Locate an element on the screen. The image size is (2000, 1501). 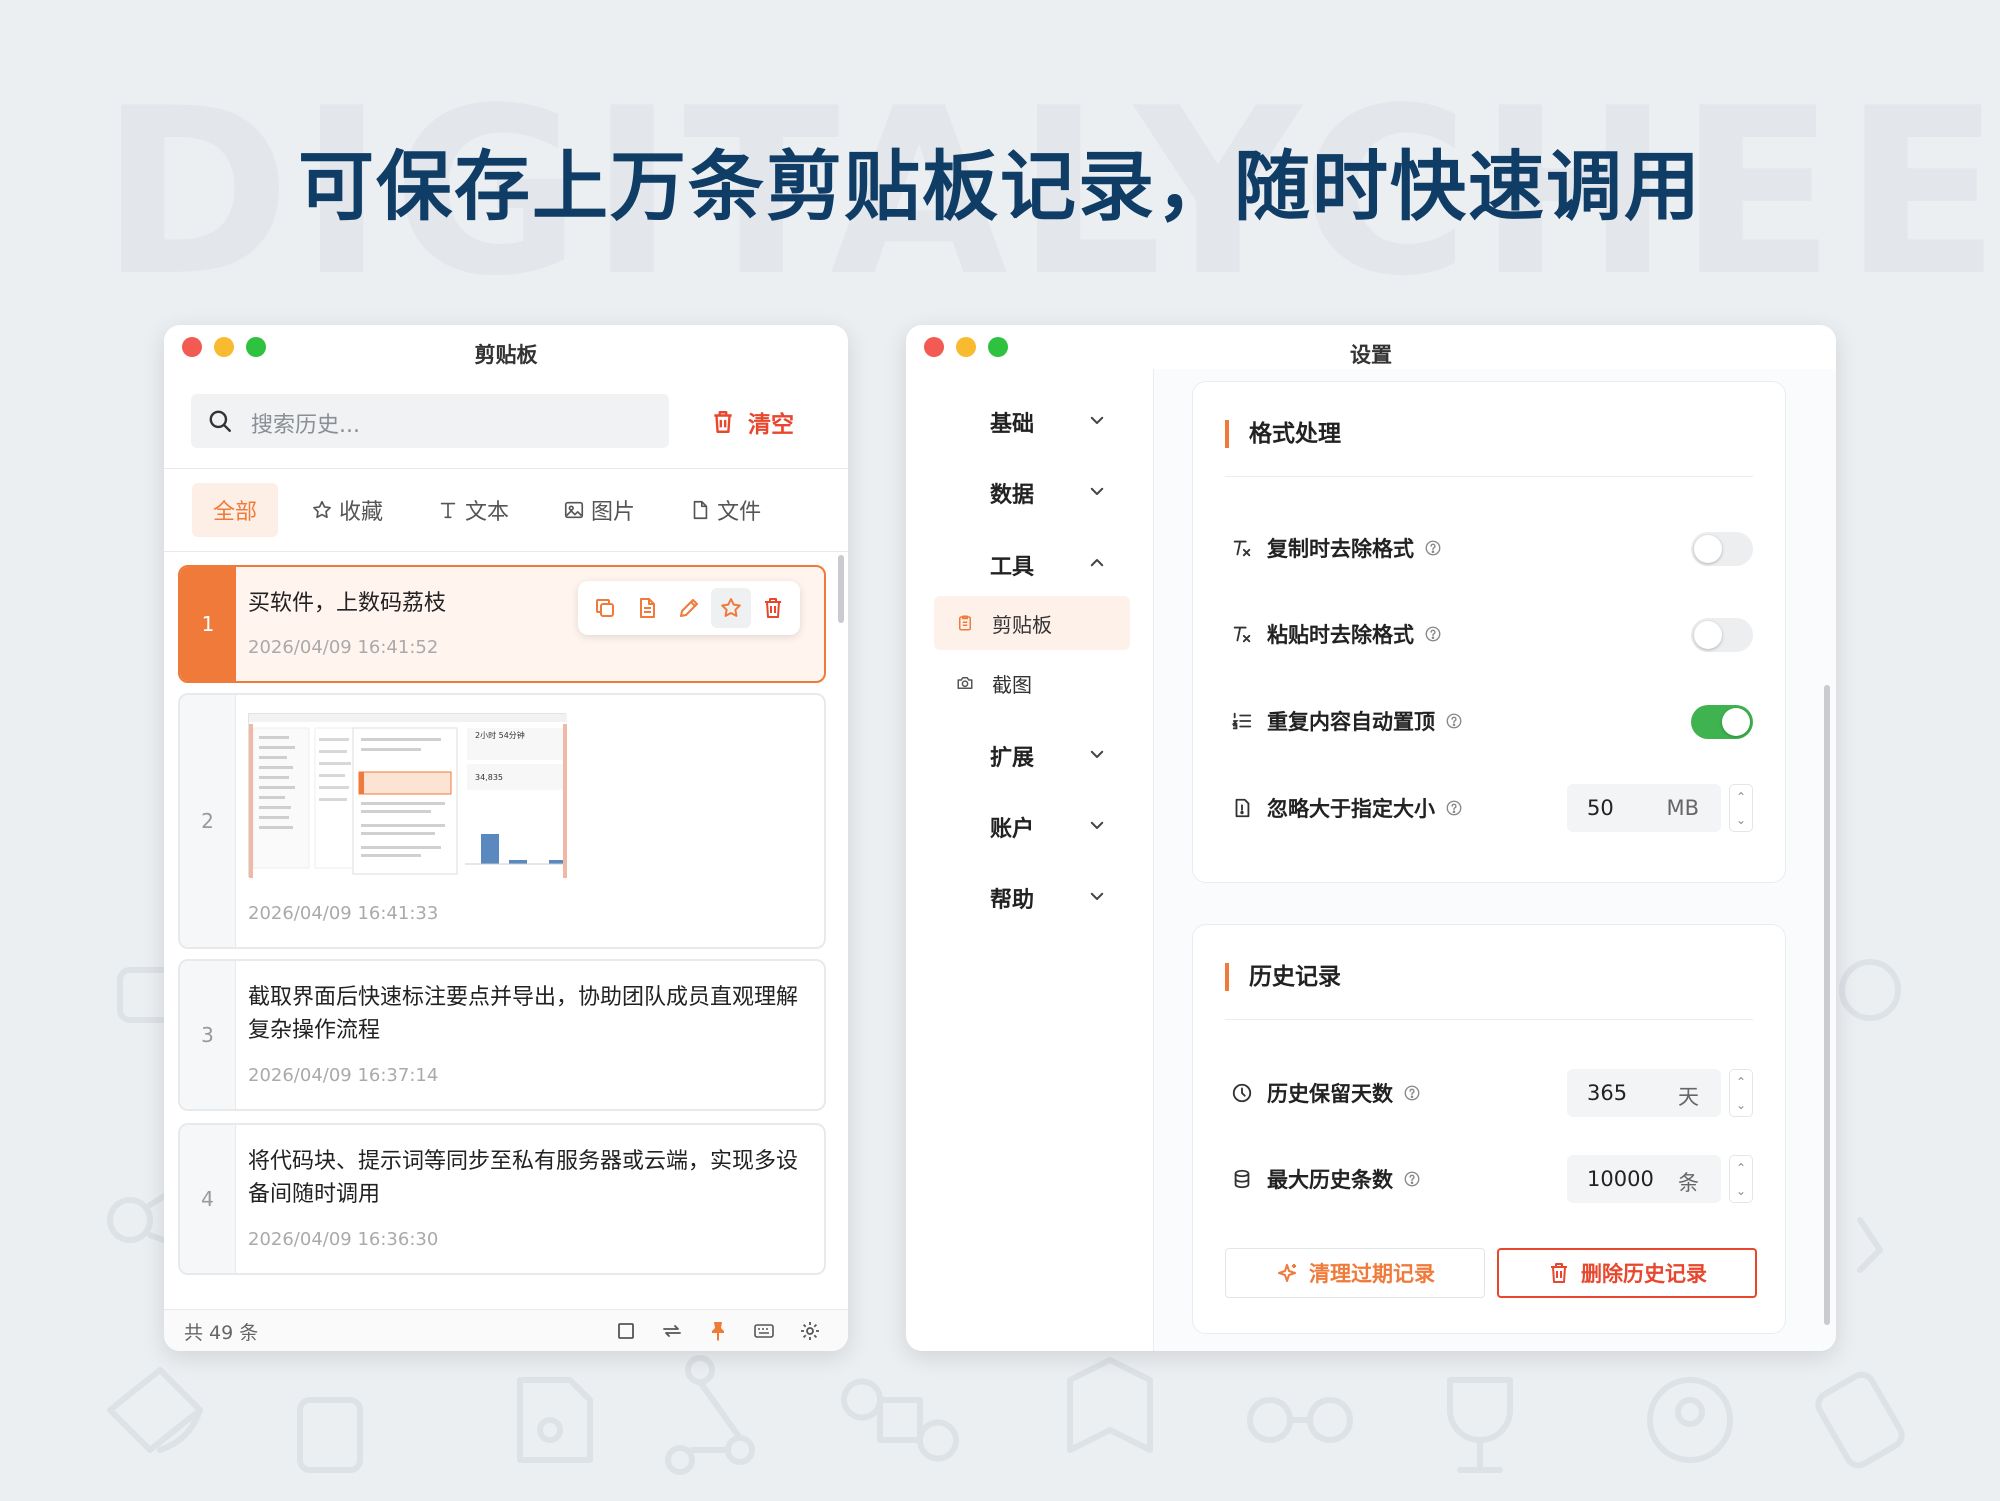
subnav-screenshot: 截图 is located at coordinates (1032, 683).